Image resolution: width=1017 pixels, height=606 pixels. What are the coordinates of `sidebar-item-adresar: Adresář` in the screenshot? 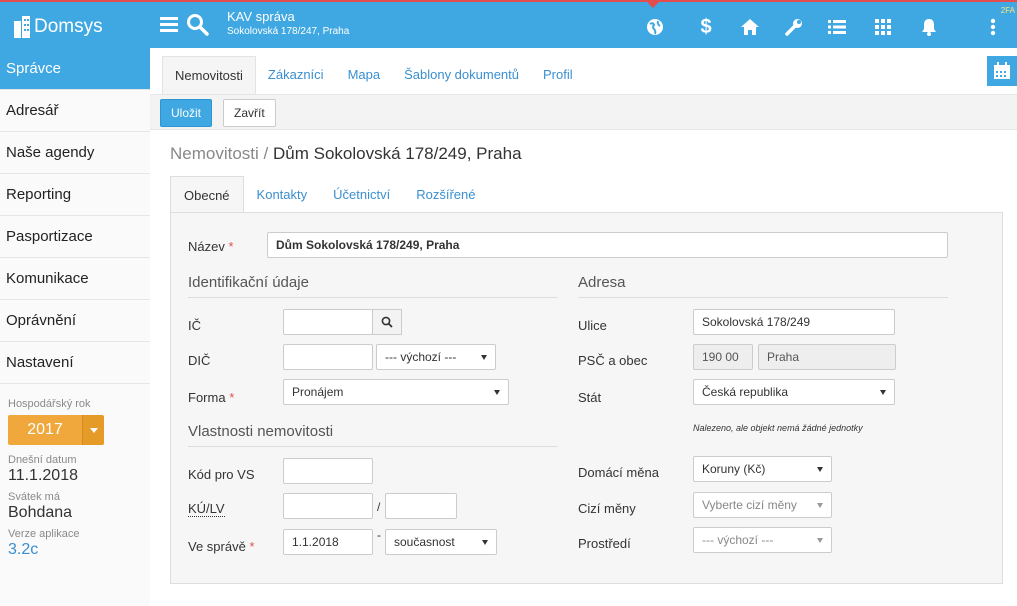 It's located at (75, 111).